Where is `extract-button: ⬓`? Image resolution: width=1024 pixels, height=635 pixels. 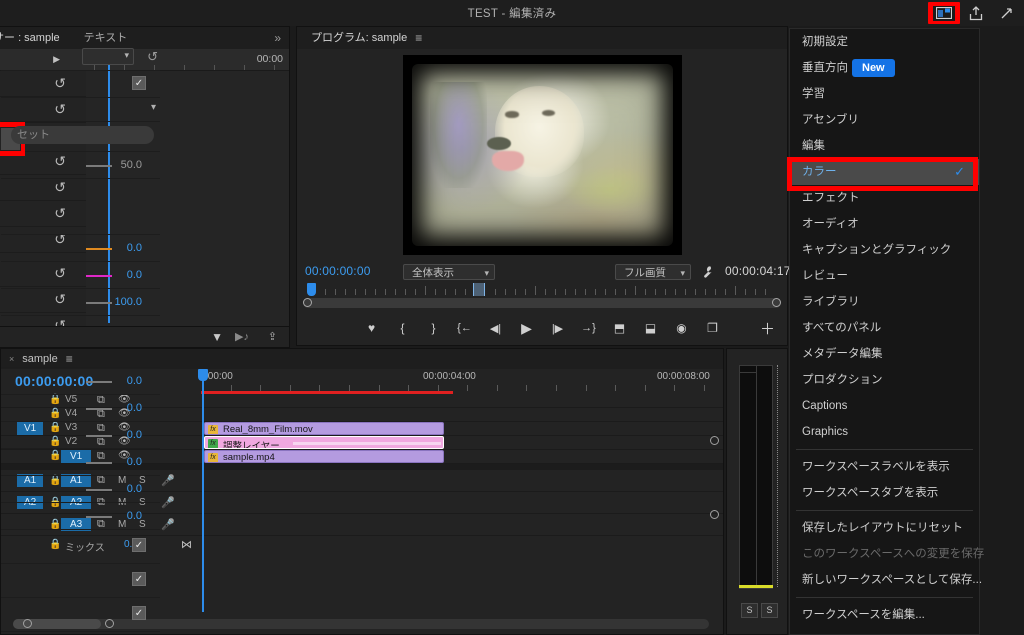
extract-button: ⬓ is located at coordinates (650, 328).